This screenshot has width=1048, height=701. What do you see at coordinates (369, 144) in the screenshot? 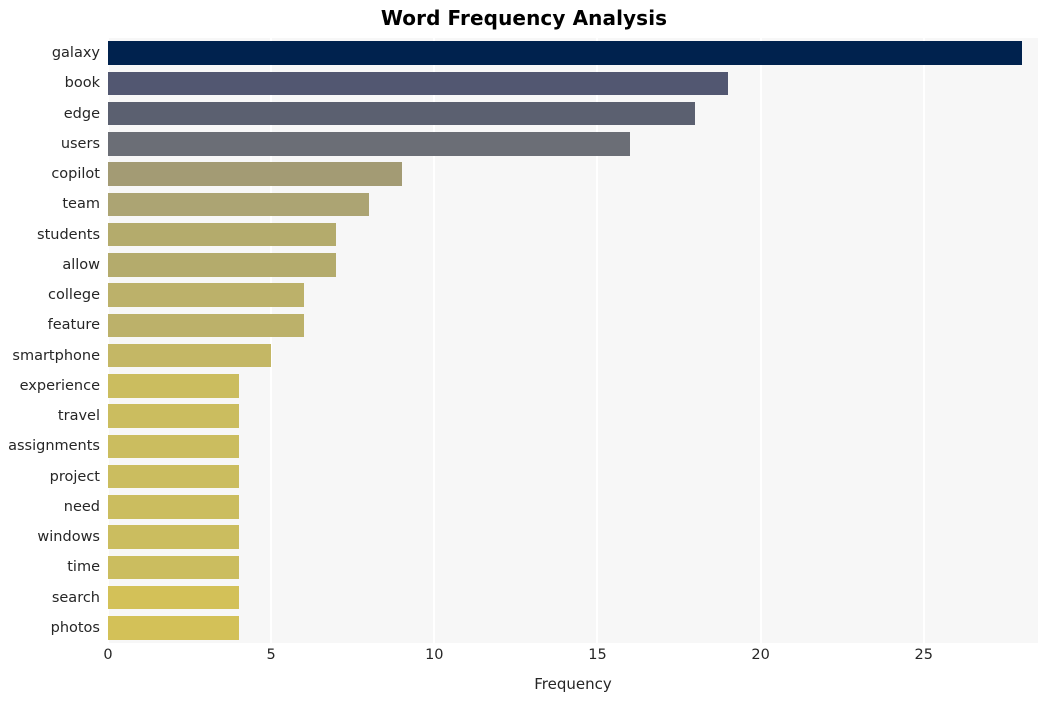
I see `bar-users` at bounding box center [369, 144].